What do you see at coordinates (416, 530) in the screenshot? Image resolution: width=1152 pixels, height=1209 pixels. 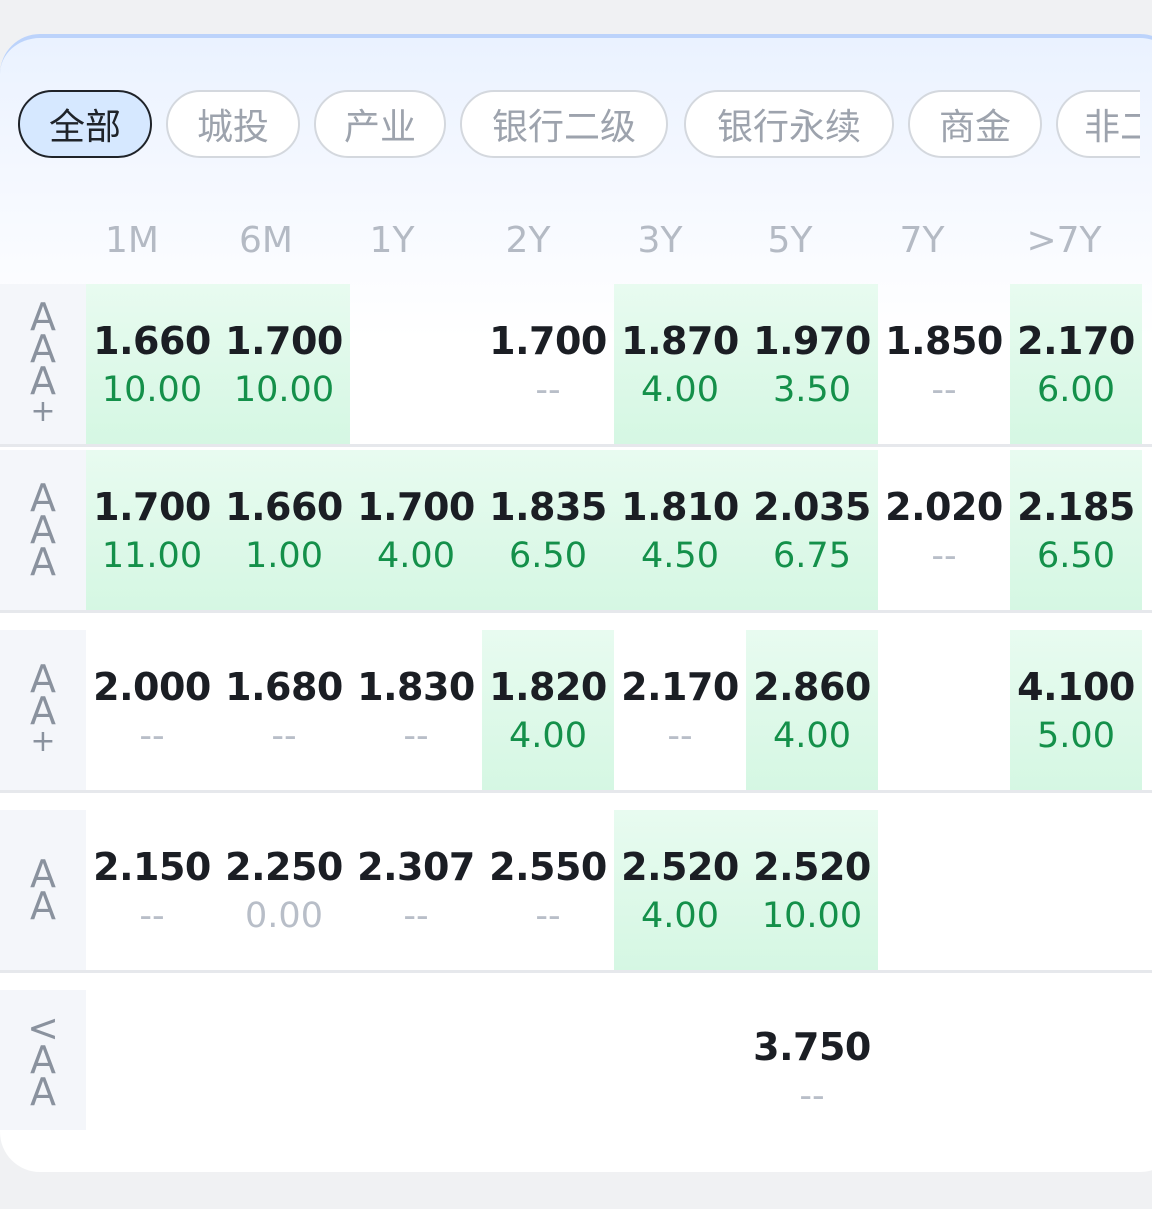 I see `quote-cell: 1.700 4.00` at bounding box center [416, 530].